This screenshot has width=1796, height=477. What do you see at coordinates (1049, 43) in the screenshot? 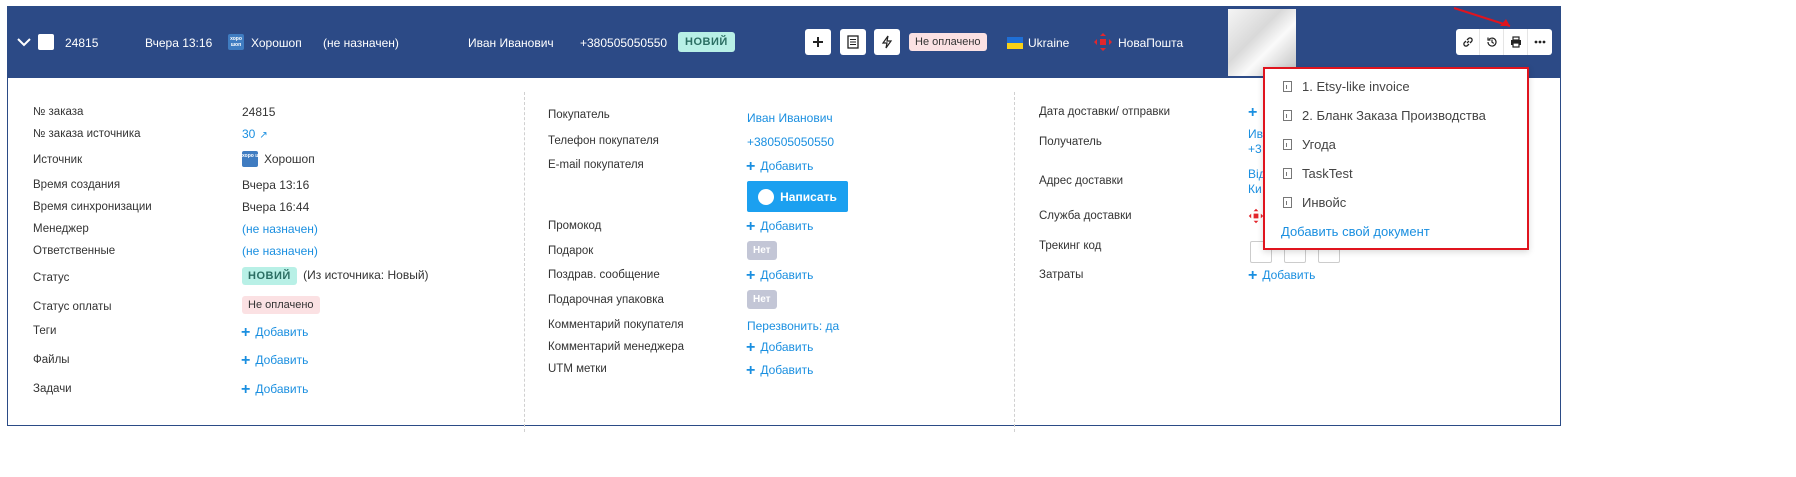
I see `country: Ukraine` at bounding box center [1049, 43].